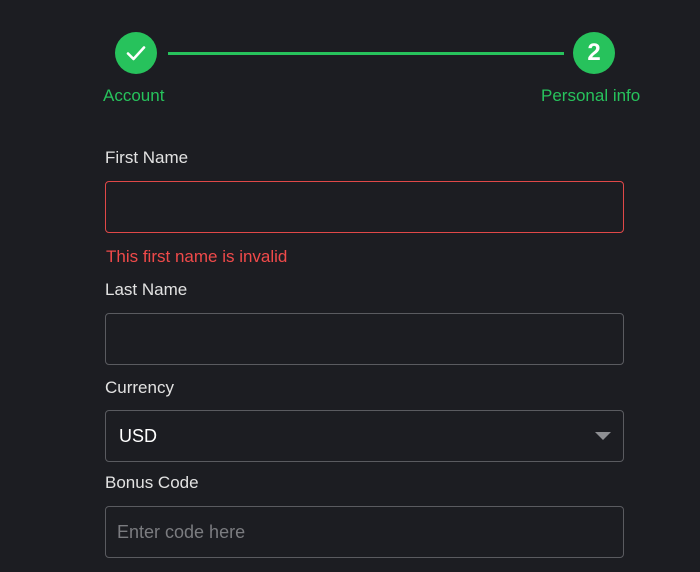 The image size is (700, 572). Describe the element at coordinates (364, 436) in the screenshot. I see `currency-select: USD` at that location.